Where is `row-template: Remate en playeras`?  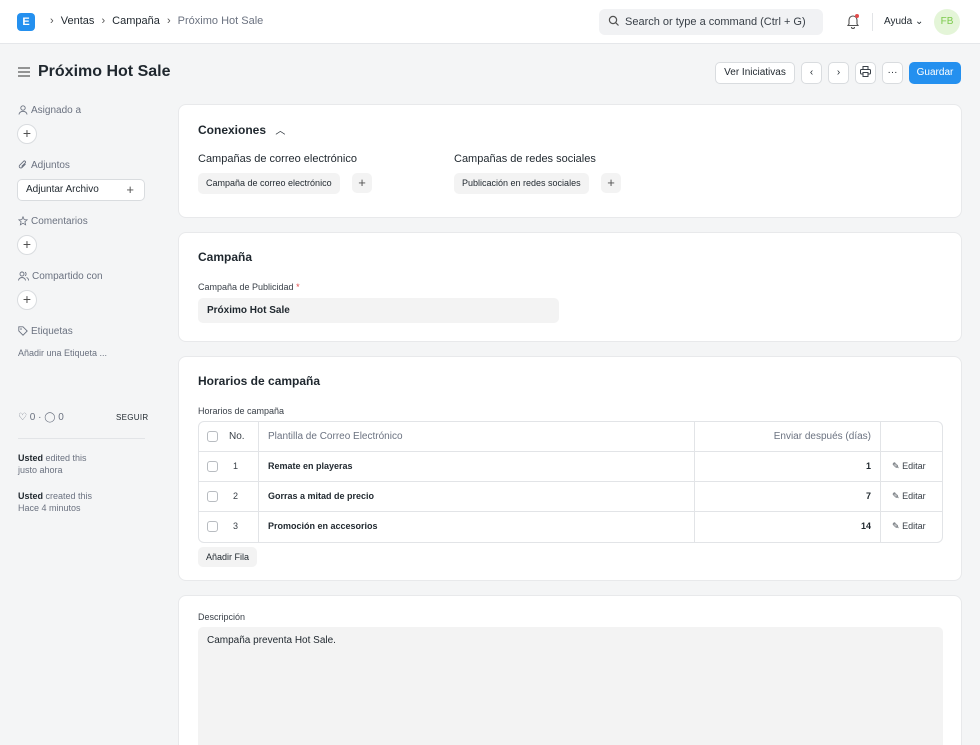 row-template: Remate en playeras is located at coordinates (310, 466).